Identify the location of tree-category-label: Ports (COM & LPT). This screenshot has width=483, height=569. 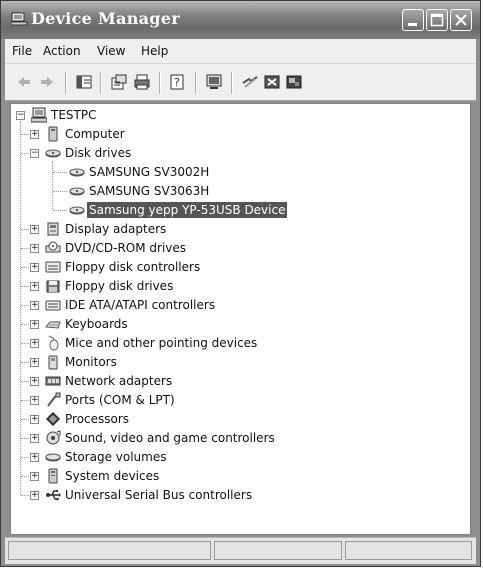
(120, 400).